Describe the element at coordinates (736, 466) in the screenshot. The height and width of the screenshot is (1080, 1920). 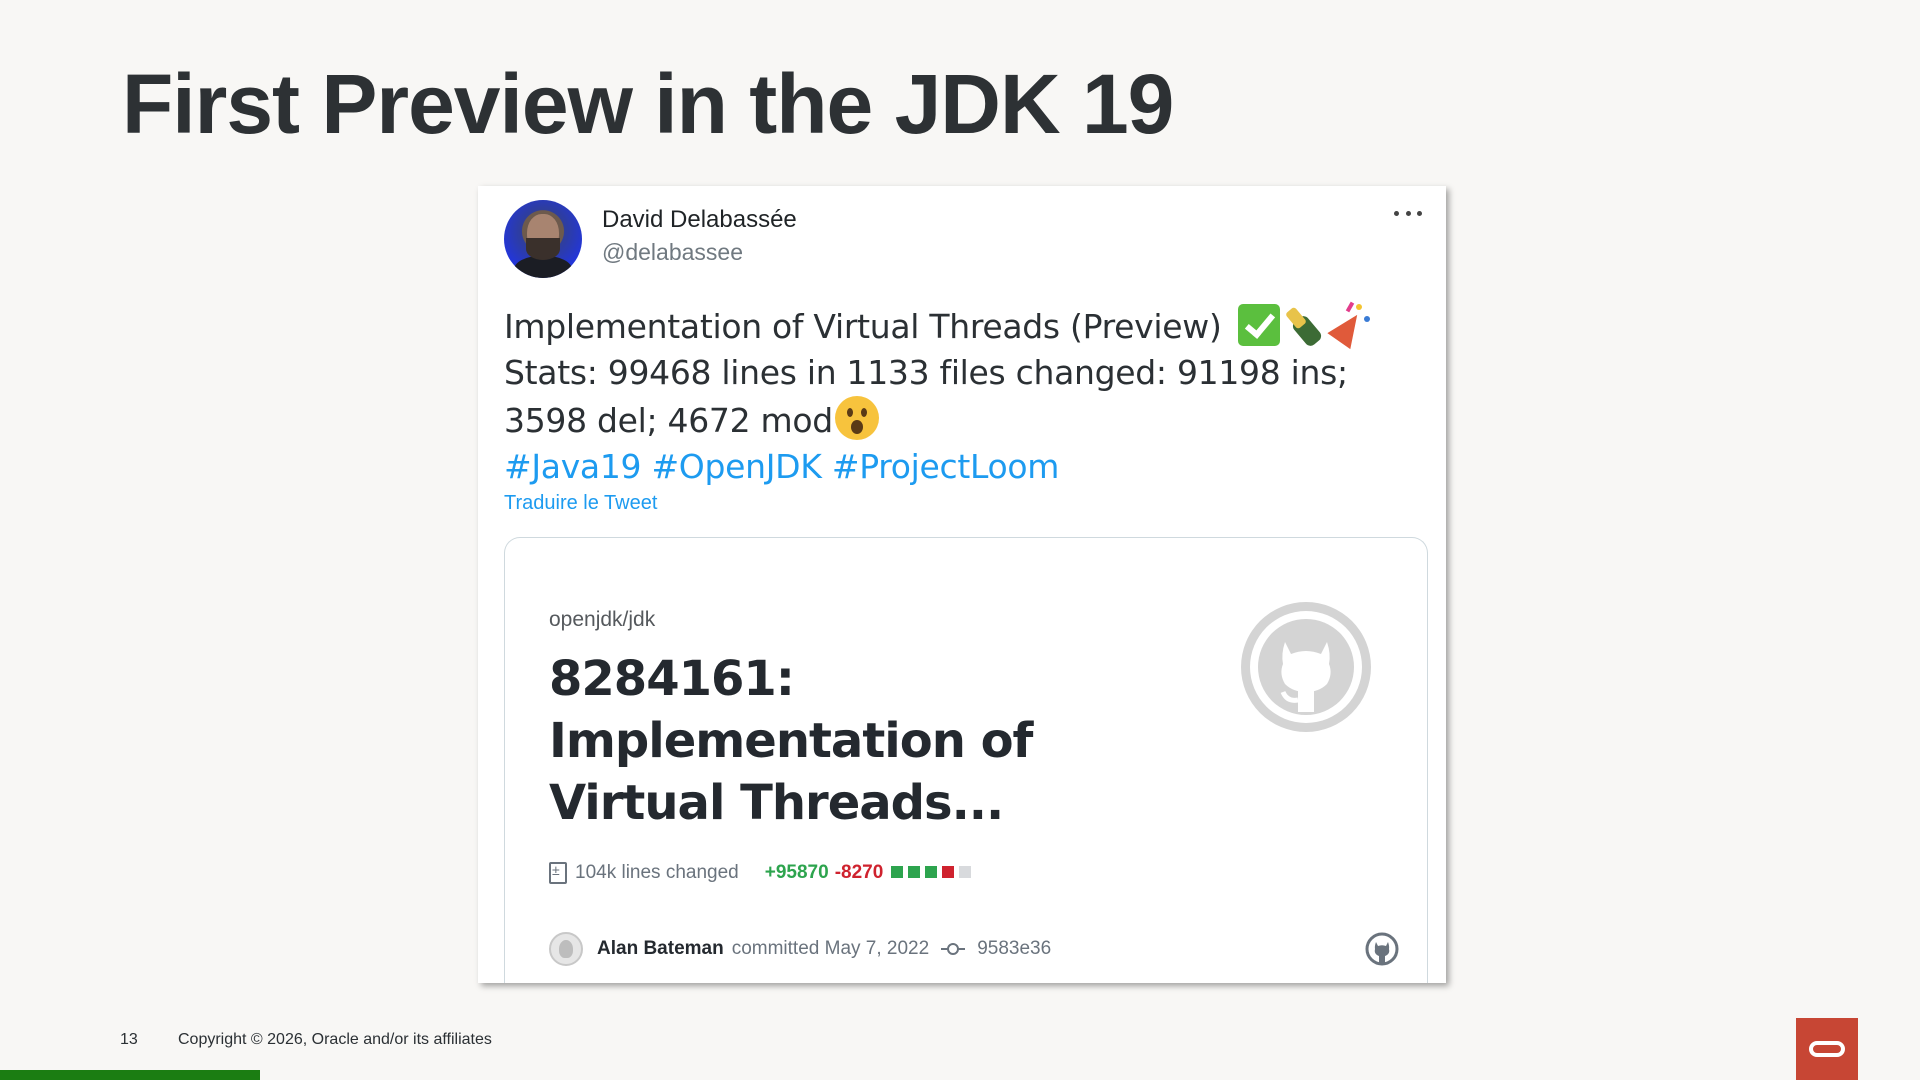
I see `hashtag-openjdk: #OpenJDK` at that location.